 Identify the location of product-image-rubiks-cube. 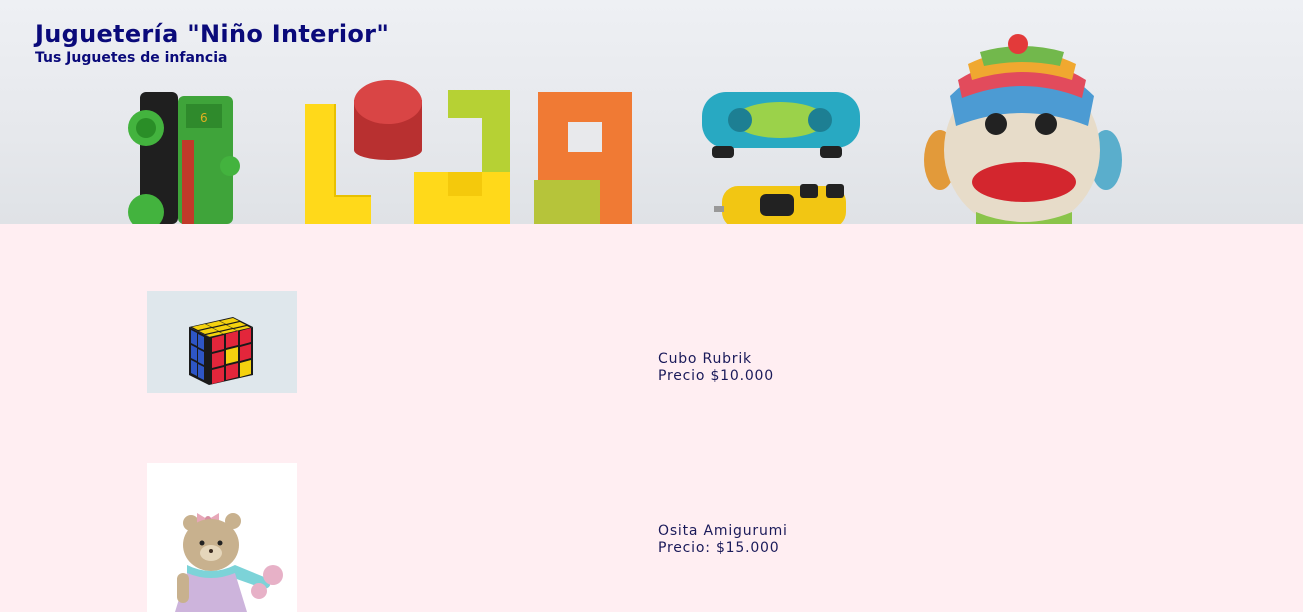
(222, 342).